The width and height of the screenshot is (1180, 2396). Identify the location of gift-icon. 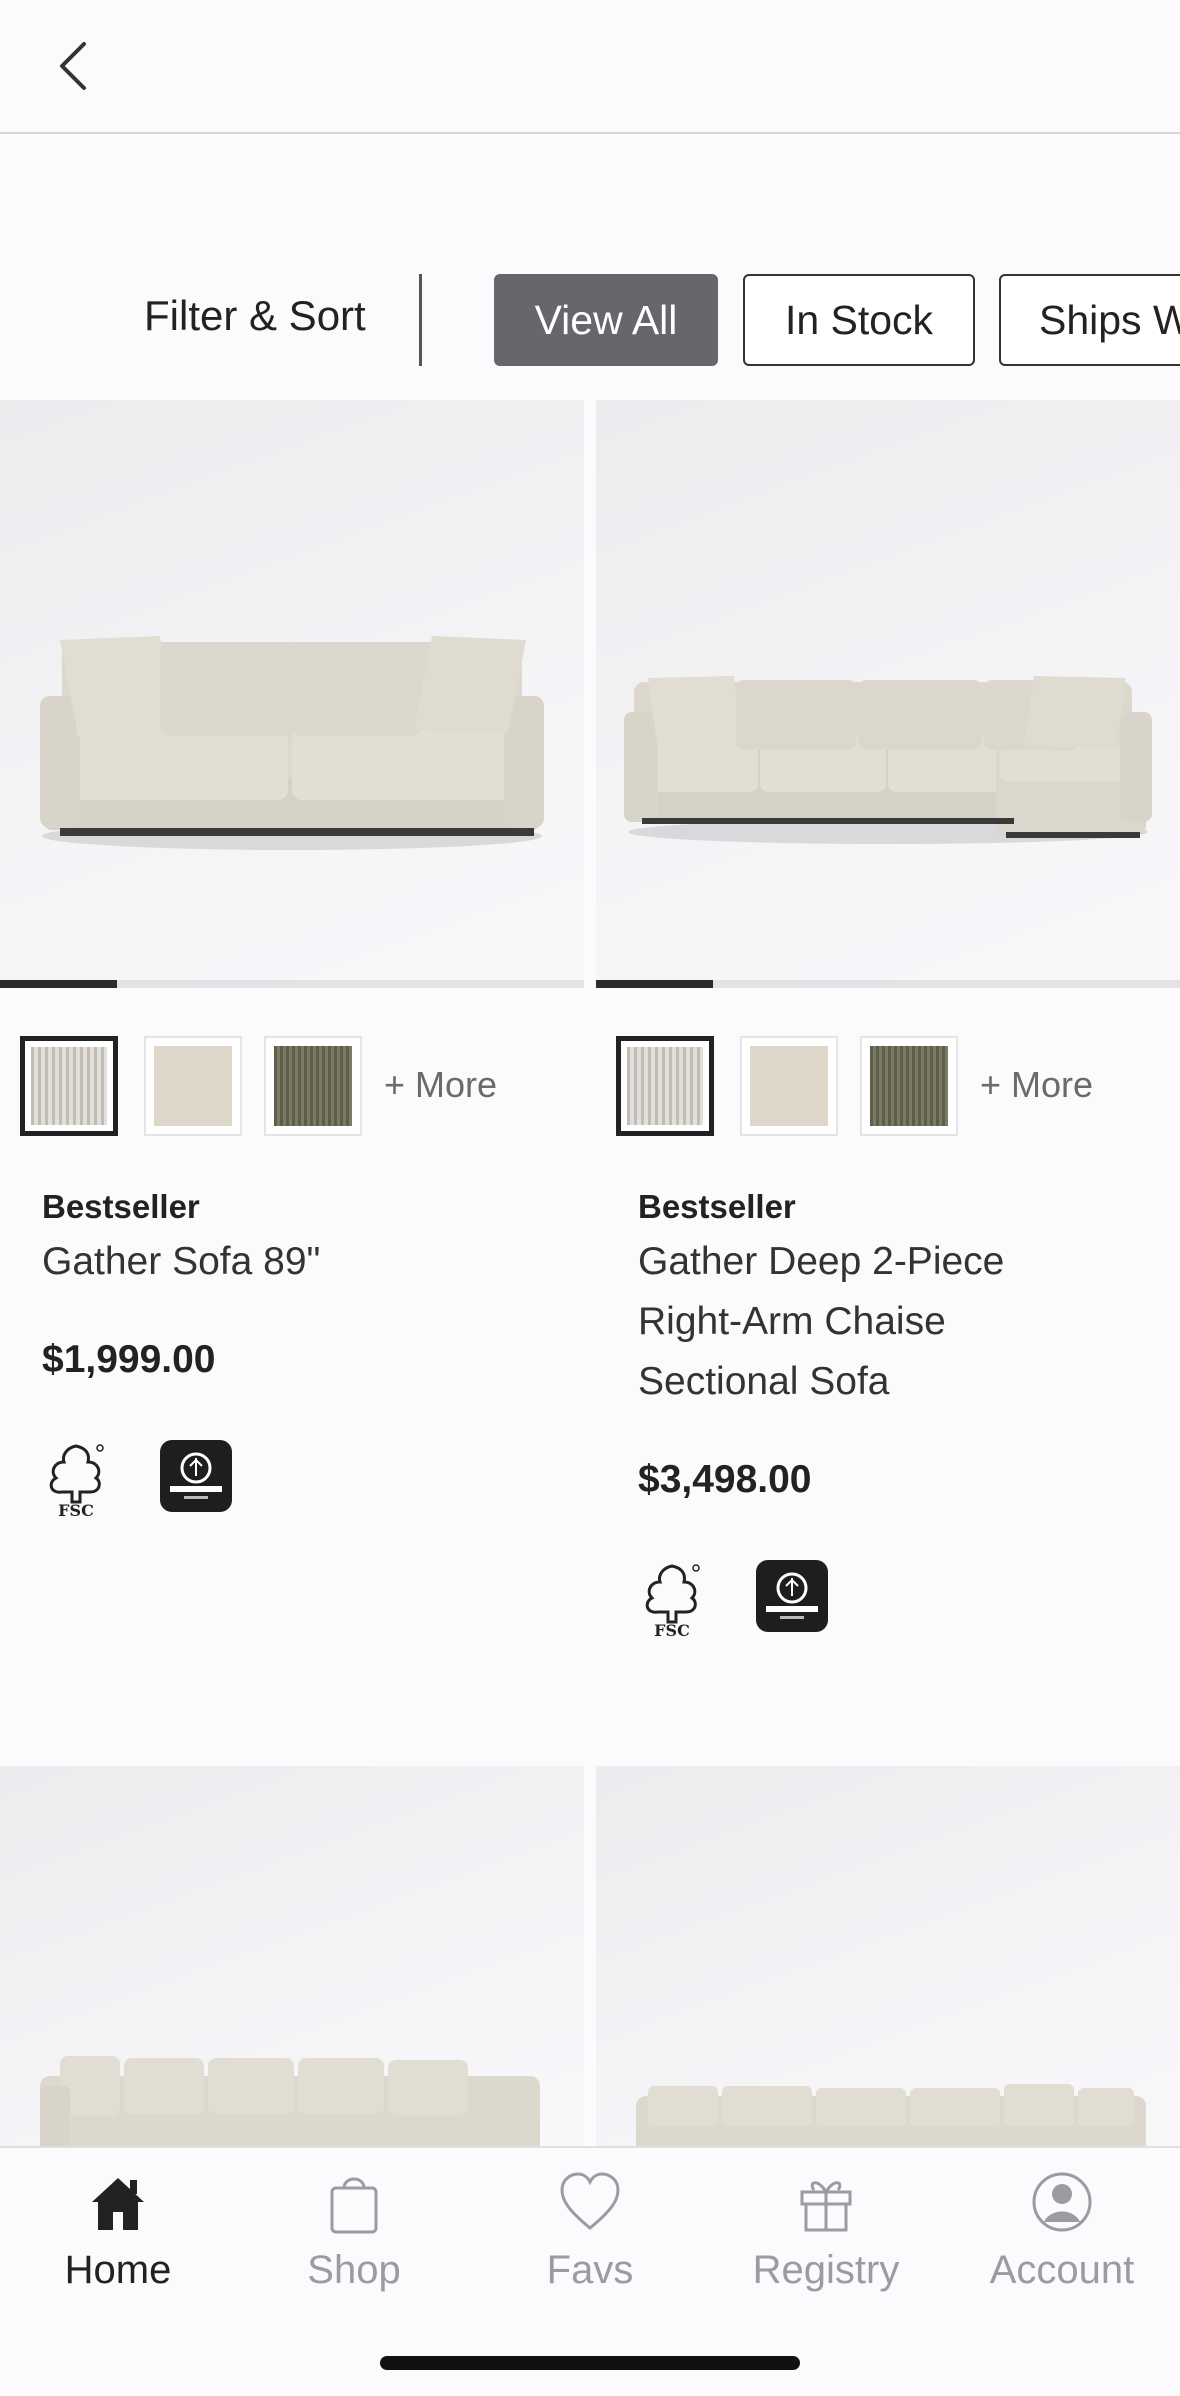
(826, 2206).